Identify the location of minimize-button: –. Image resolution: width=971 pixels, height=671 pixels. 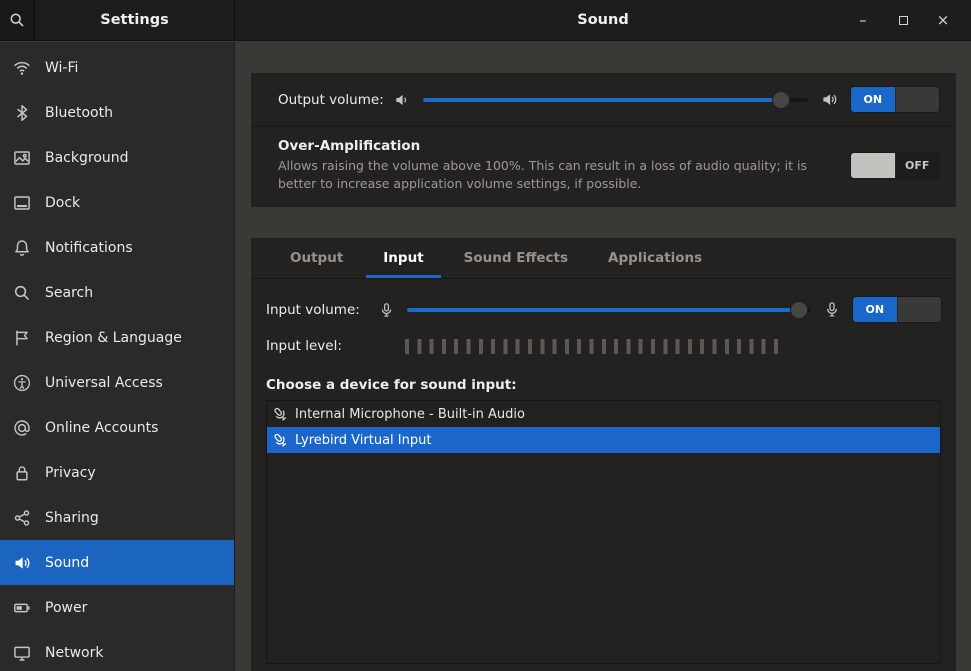
(863, 20).